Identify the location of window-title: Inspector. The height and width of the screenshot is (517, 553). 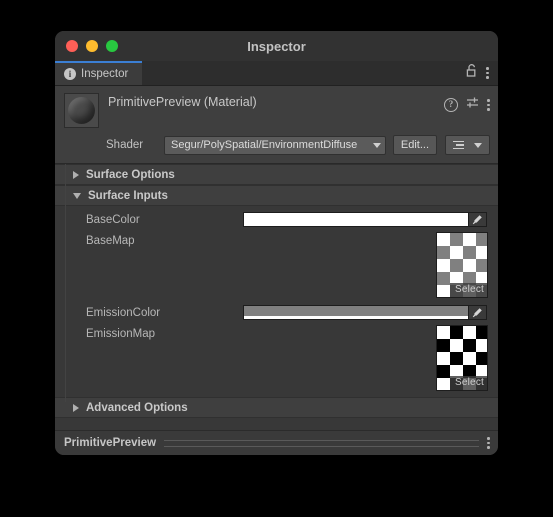
(276, 46).